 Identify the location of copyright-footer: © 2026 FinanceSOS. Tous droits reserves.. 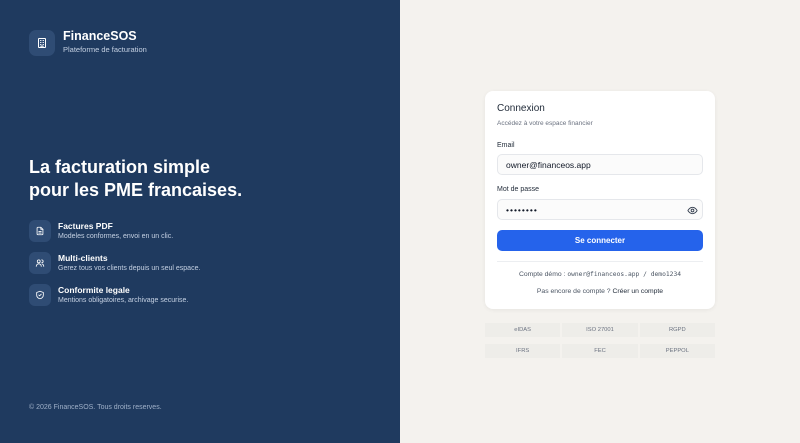
(95, 407).